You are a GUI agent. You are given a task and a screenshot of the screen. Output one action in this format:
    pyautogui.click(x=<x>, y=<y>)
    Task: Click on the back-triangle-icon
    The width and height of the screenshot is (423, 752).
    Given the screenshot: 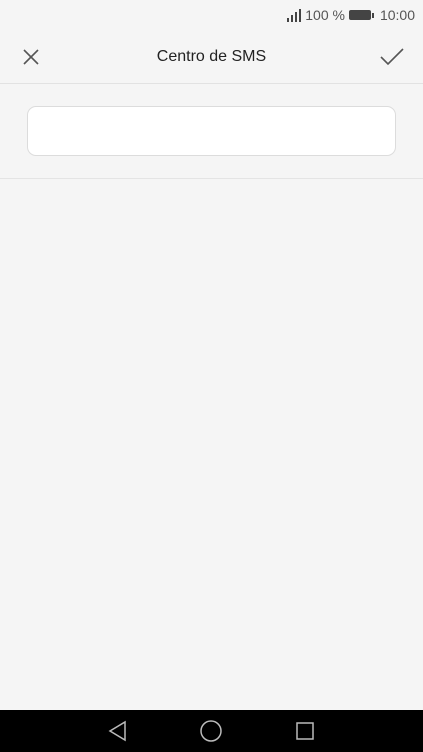 What is the action you would take?
    pyautogui.click(x=117, y=731)
    